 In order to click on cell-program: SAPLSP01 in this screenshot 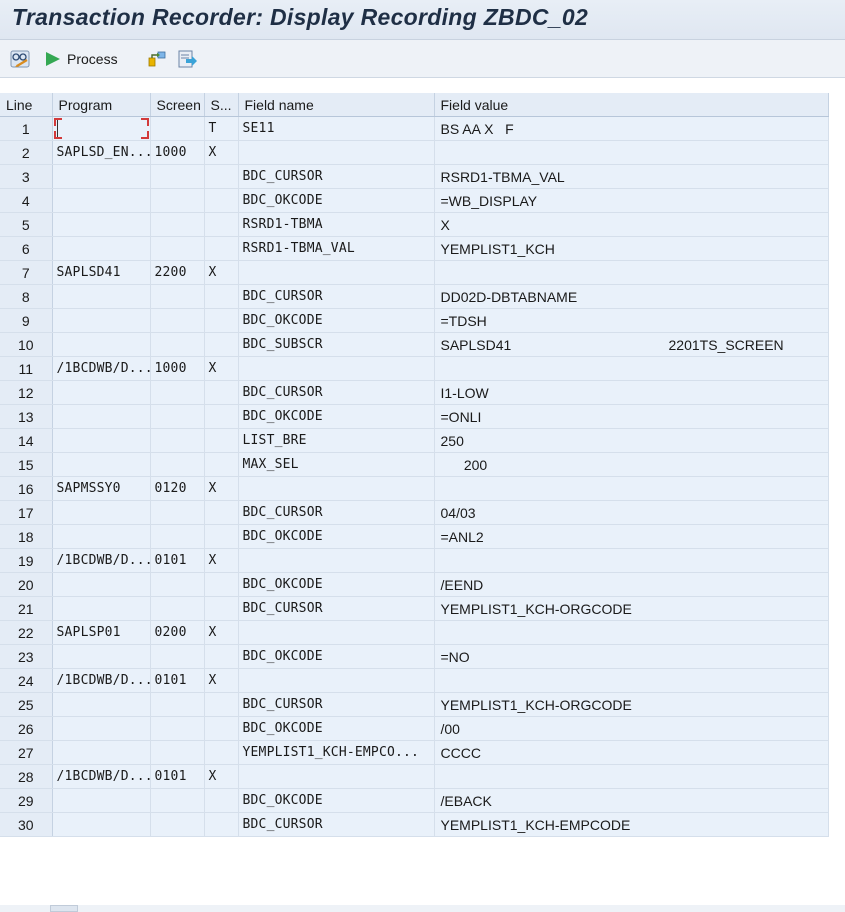, I will do `click(101, 632)`.